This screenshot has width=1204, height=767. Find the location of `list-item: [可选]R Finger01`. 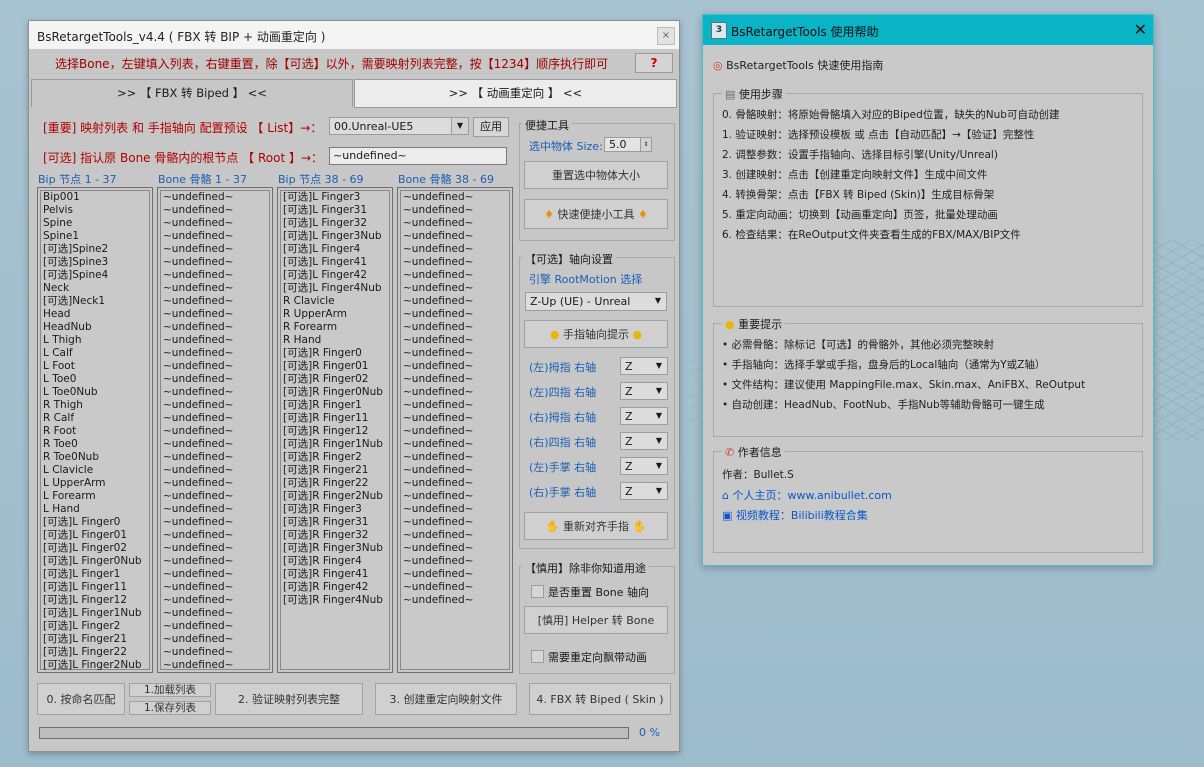

list-item: [可选]R Finger01 is located at coordinates (335, 366).